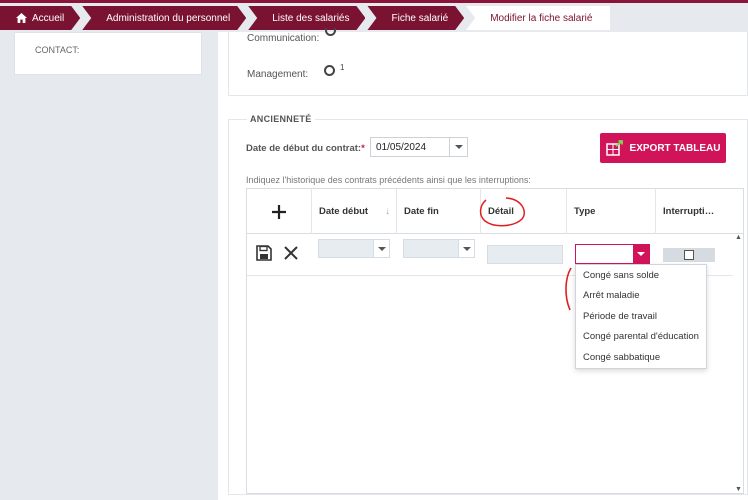 The image size is (748, 500). Describe the element at coordinates (525, 254) in the screenshot. I see `detail-cell-input` at that location.